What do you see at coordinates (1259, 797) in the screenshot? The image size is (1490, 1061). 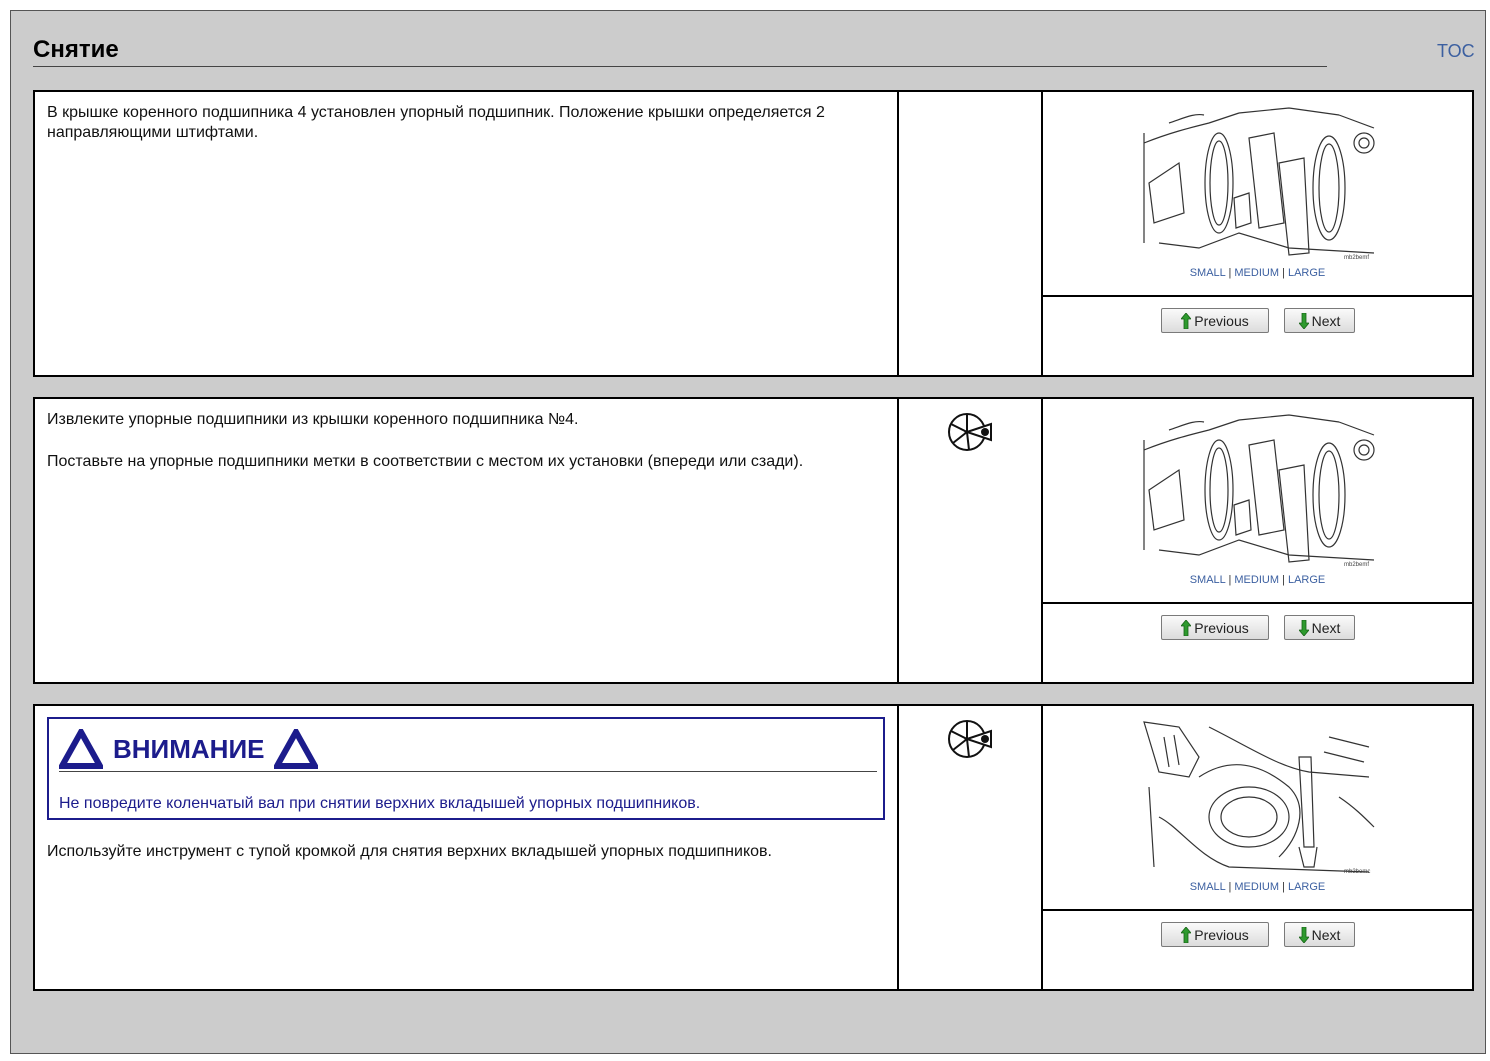 I see `crankshaft-illustration: mb2bemc` at bounding box center [1259, 797].